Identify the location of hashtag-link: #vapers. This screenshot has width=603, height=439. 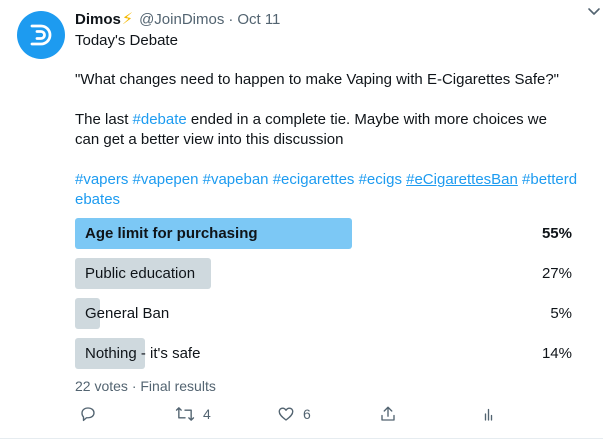
(101, 179).